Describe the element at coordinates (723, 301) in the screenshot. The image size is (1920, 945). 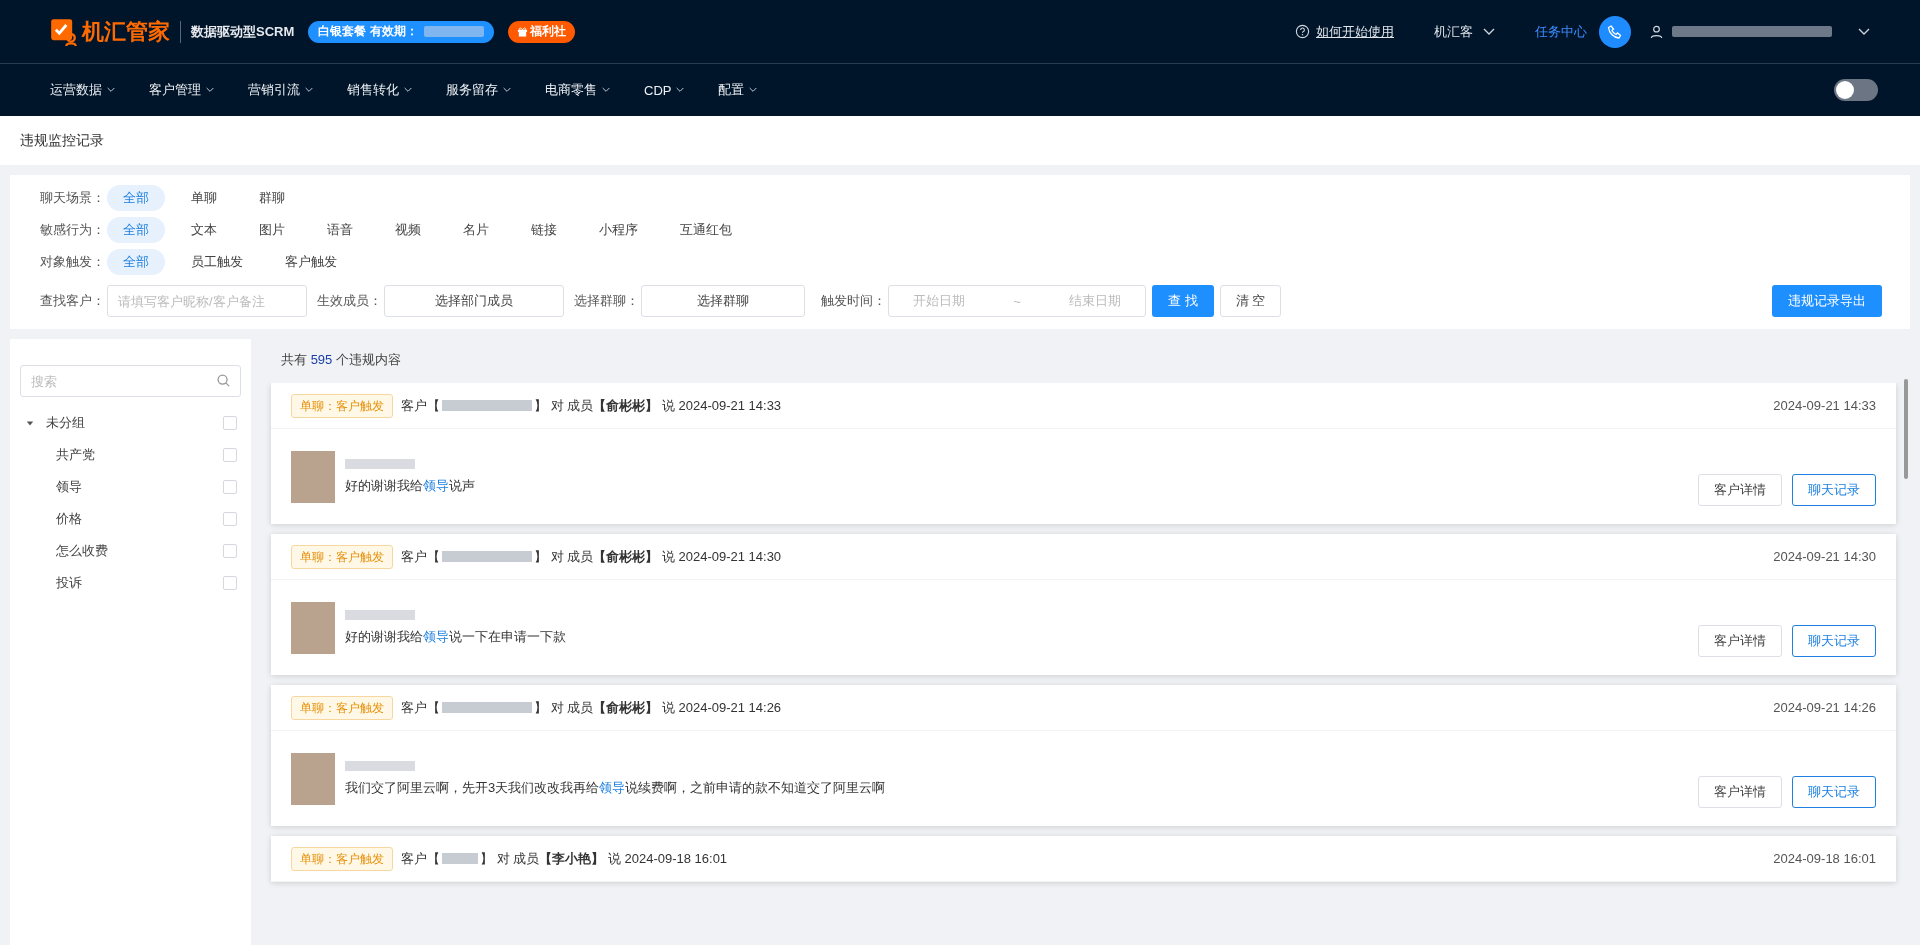
I see `group-select-button: 选择群聊` at that location.